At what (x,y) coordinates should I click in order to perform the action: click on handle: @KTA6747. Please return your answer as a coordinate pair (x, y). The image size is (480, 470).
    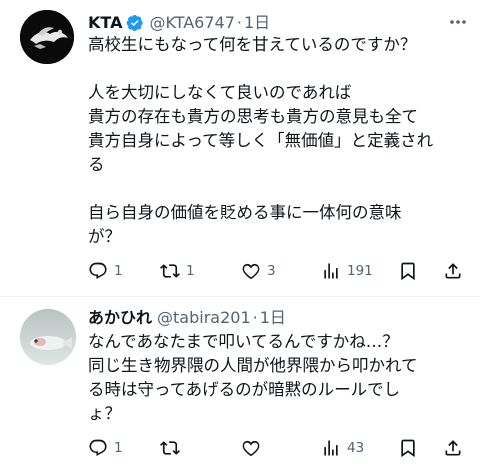
    Looking at the image, I should click on (191, 23).